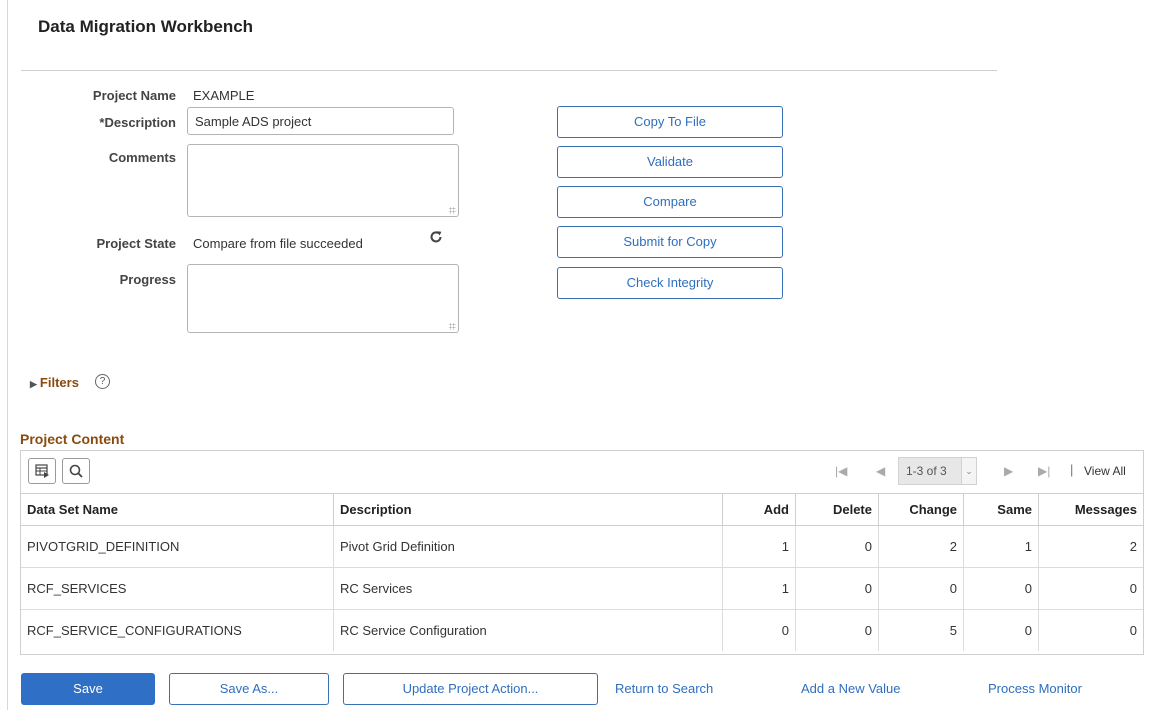 Image resolution: width=1154 pixels, height=710 pixels. I want to click on description-cell: RC Service Configuration, so click(528, 630).